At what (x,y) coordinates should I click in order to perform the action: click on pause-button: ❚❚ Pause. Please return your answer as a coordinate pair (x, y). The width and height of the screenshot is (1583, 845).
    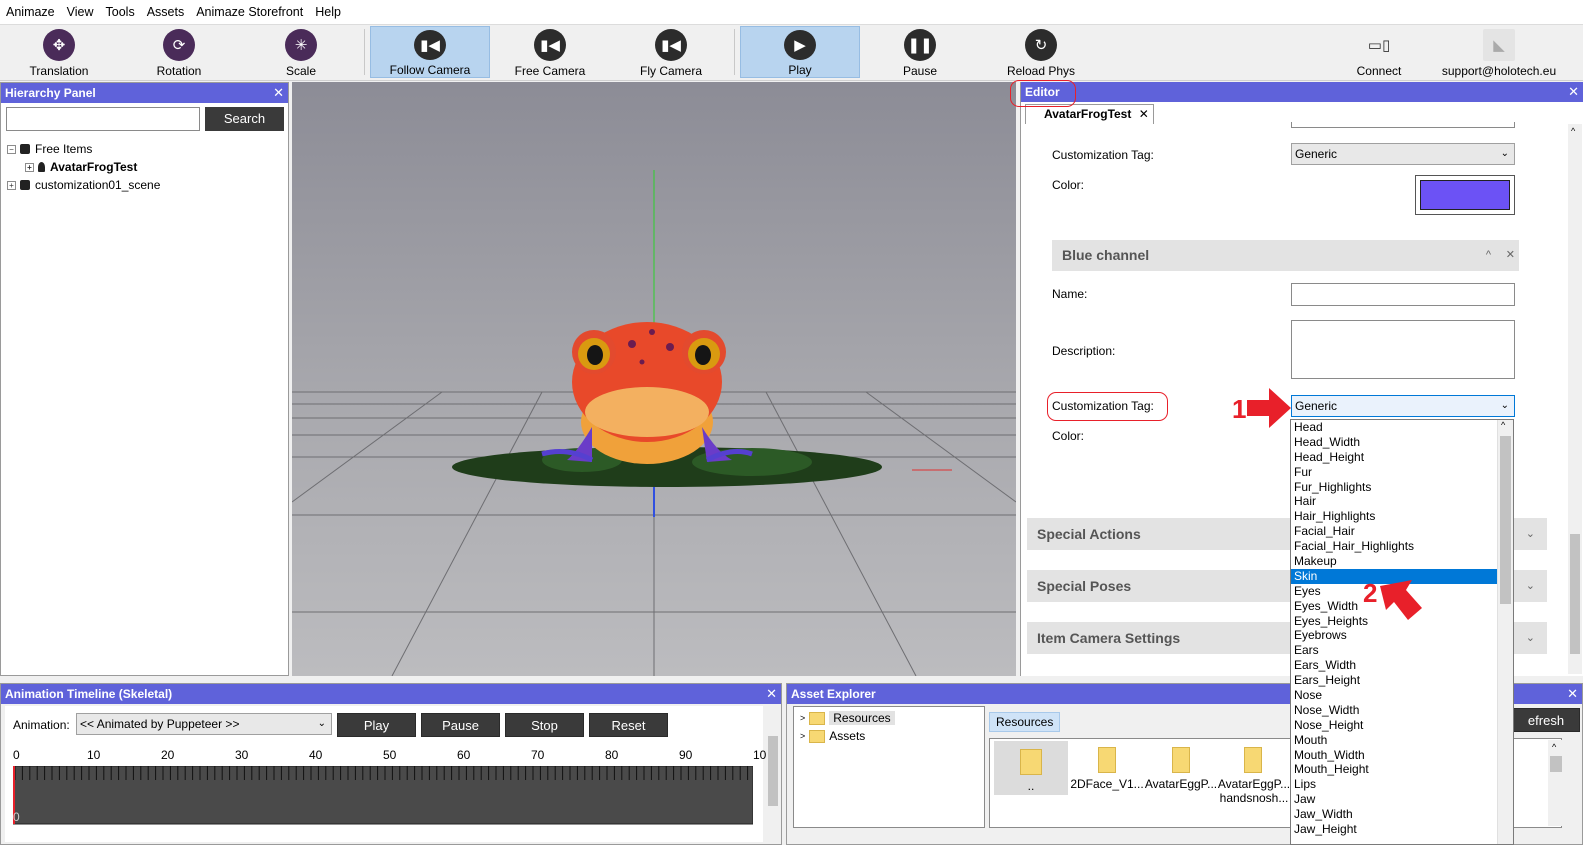
    Looking at the image, I should click on (920, 52).